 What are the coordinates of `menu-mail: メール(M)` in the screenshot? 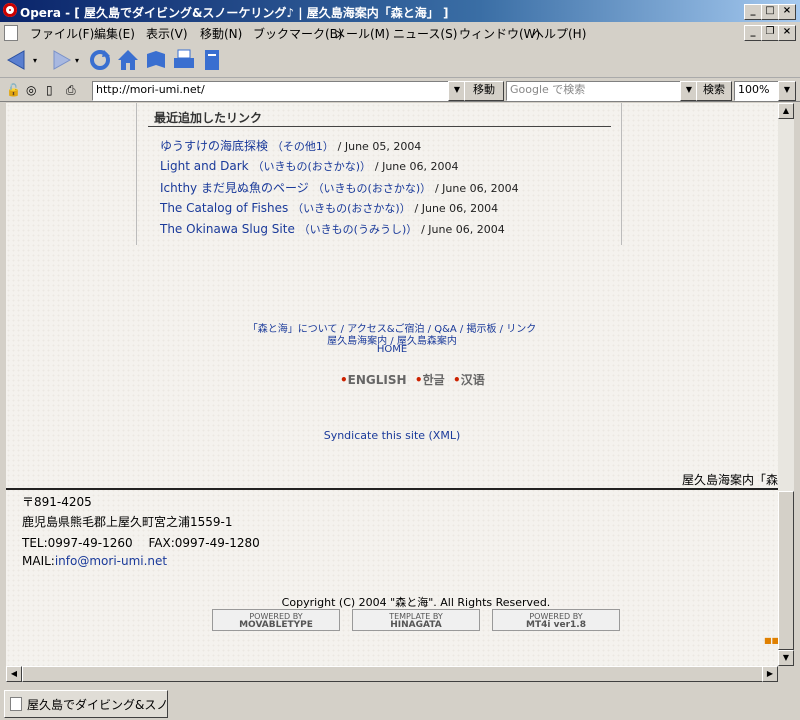 It's located at (362, 33).